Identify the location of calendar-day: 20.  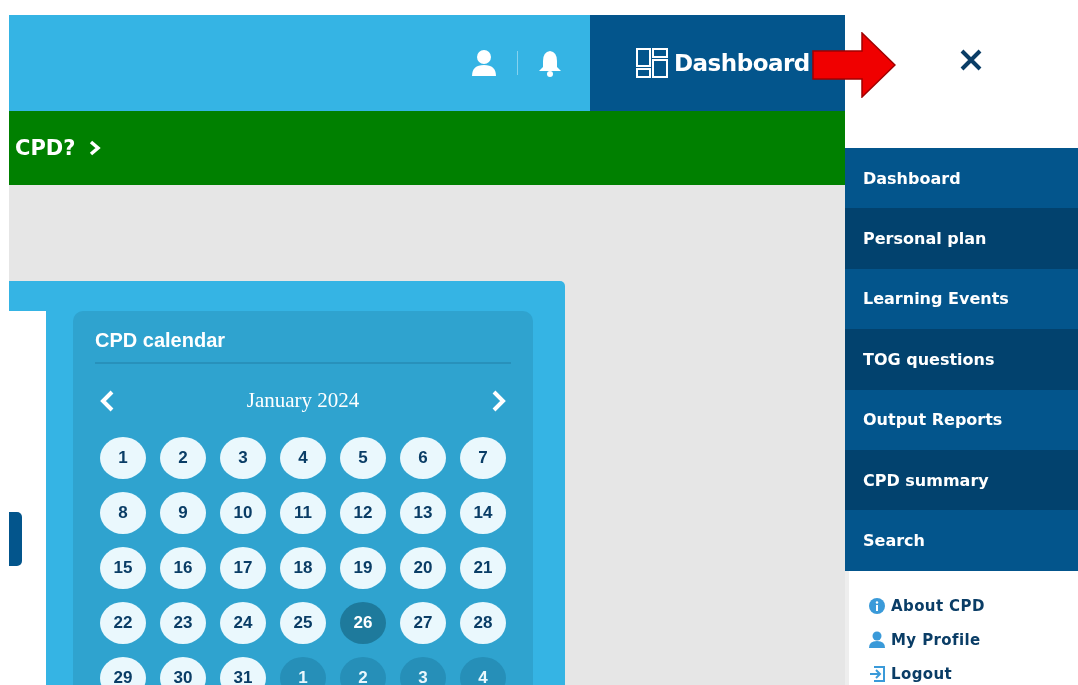
(423, 568).